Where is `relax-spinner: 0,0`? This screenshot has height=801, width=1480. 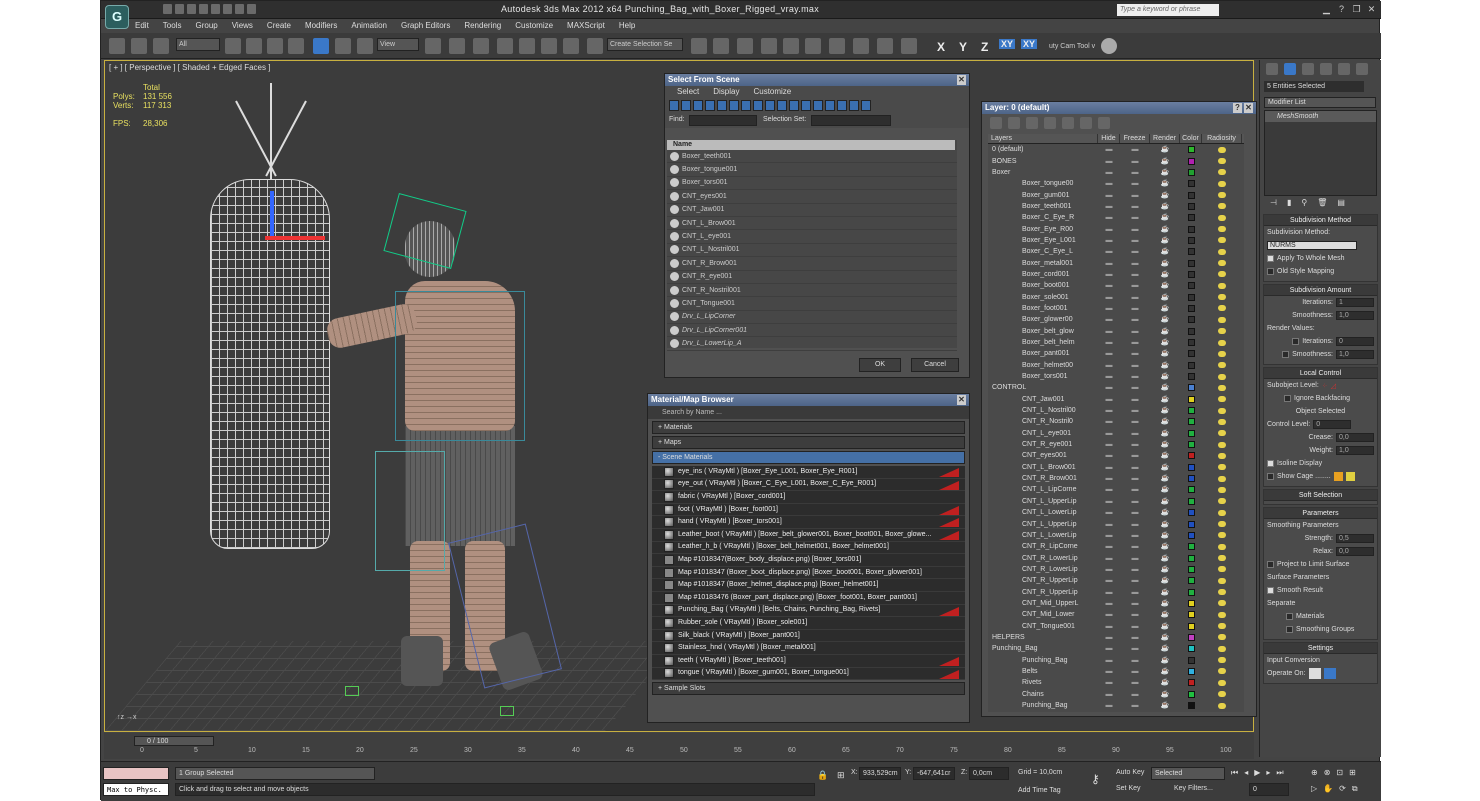
relax-spinner: 0,0 is located at coordinates (1355, 551).